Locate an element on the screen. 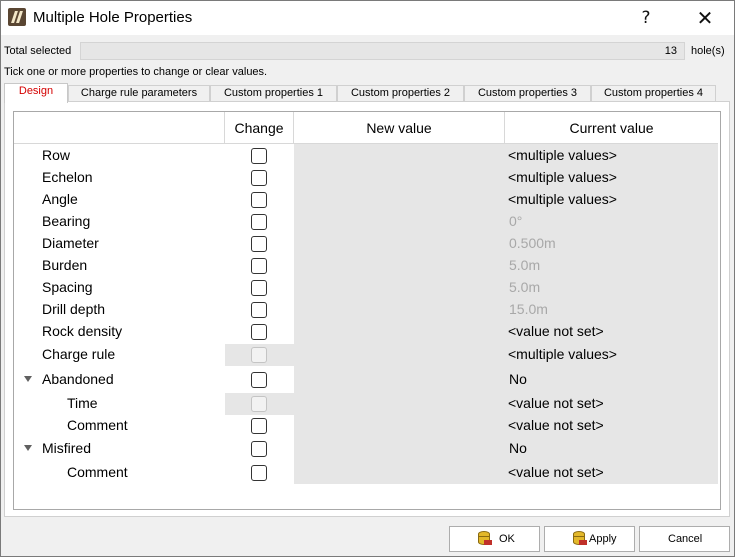  cancel-button: Cancel is located at coordinates (684, 539).